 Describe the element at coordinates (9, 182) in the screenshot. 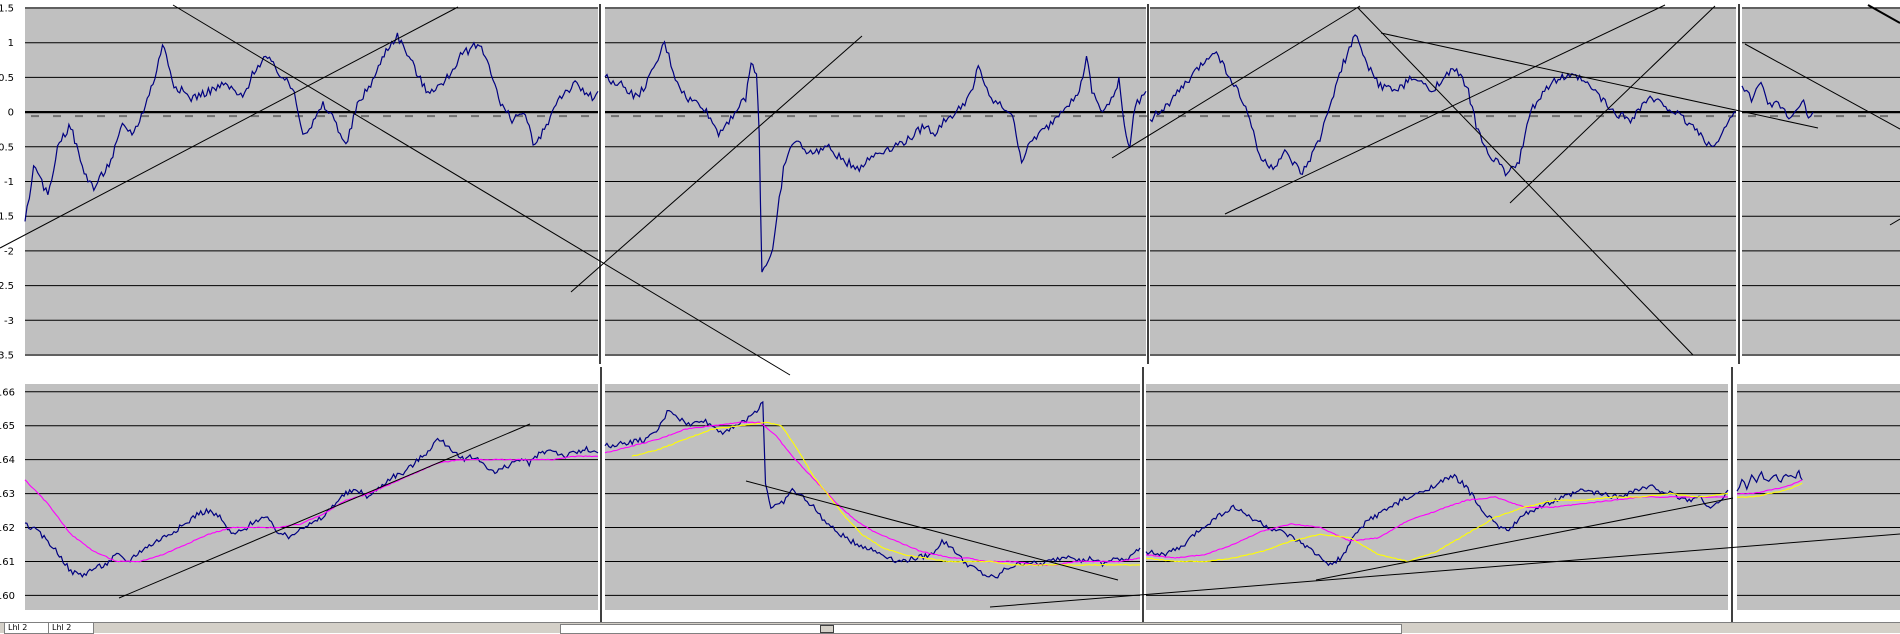

I see `y-tick-label: -1` at that location.